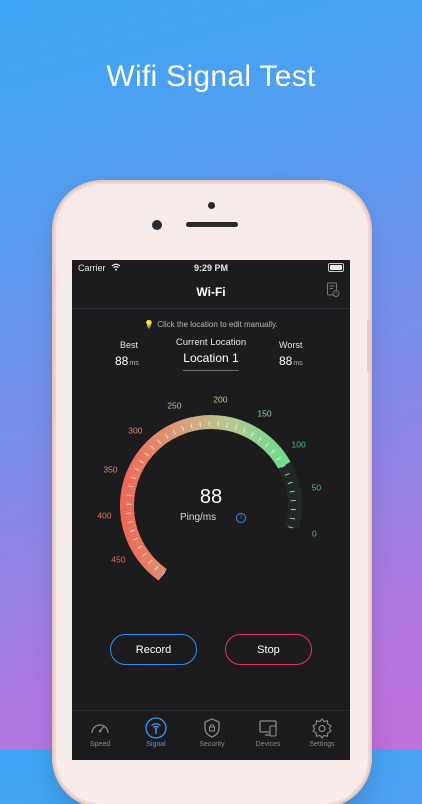 This screenshot has width=422, height=804. I want to click on gauge-tick-label: 400, so click(104, 515).